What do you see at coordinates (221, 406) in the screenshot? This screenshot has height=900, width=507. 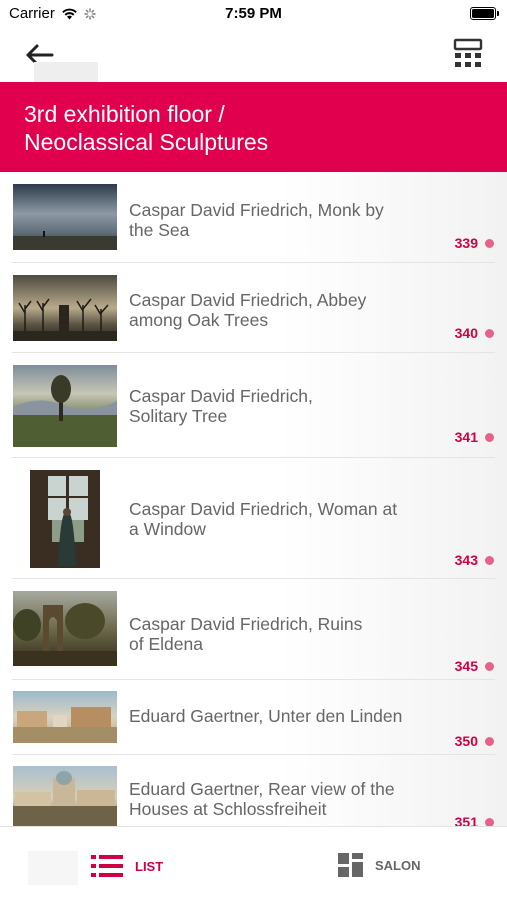 I see `artwork-title: Caspar David Friedrich, Solitary Tree` at bounding box center [221, 406].